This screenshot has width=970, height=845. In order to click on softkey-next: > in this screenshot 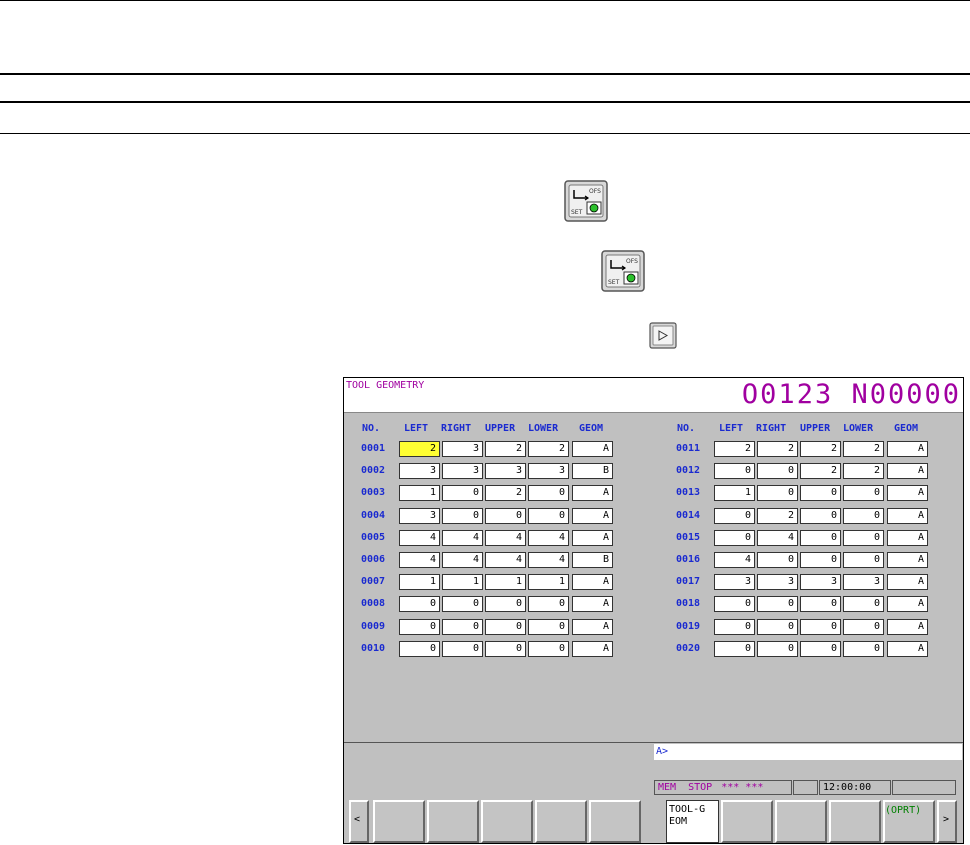, I will do `click(947, 821)`.